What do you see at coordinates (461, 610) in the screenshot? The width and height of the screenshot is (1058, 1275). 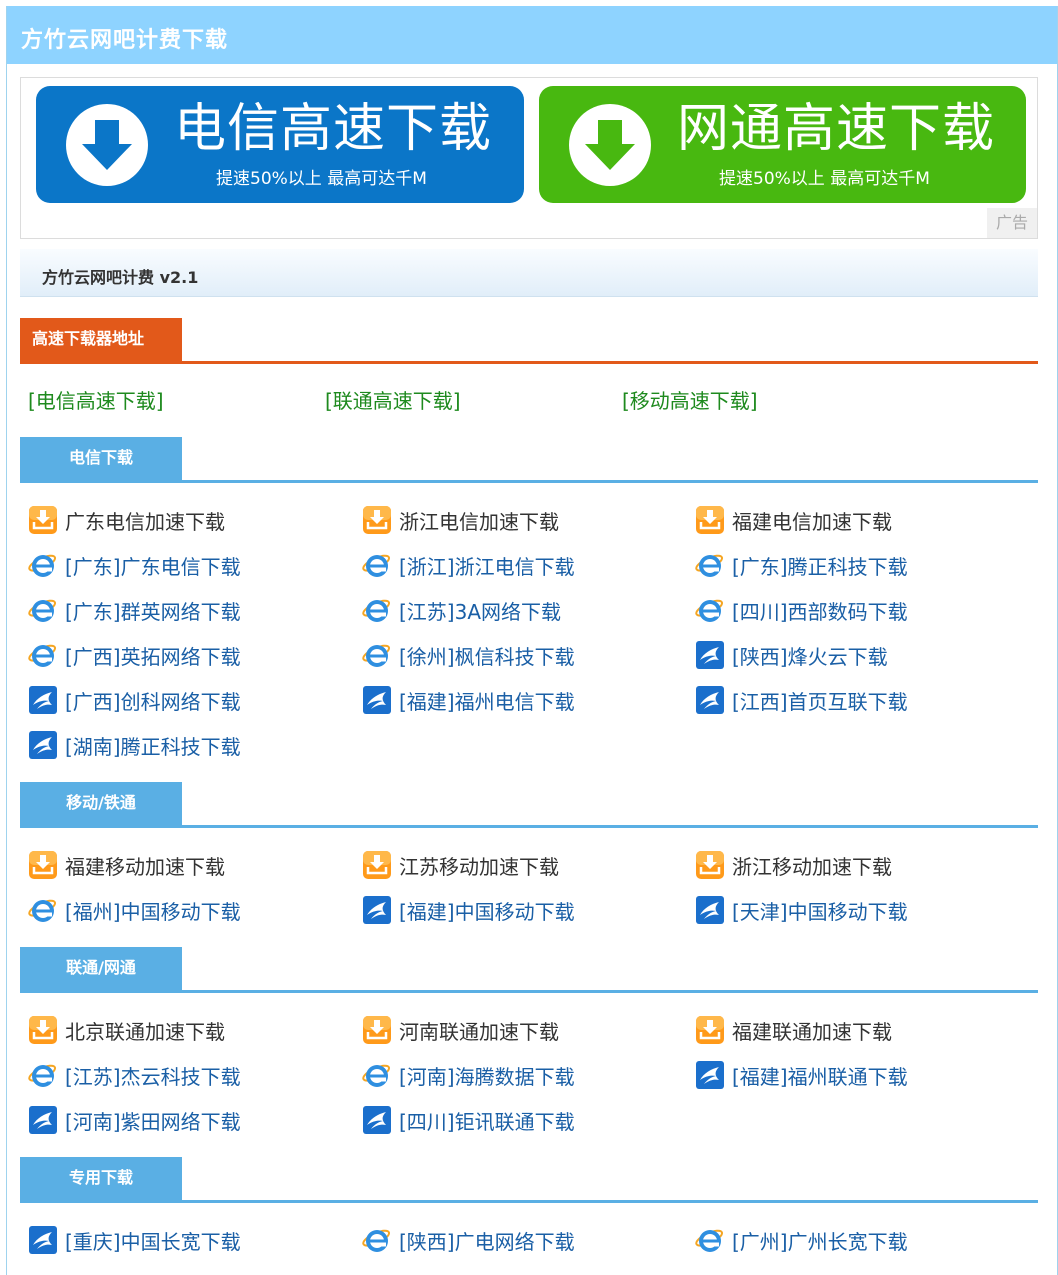 I see `download-link: [江苏]3A网络下载` at bounding box center [461, 610].